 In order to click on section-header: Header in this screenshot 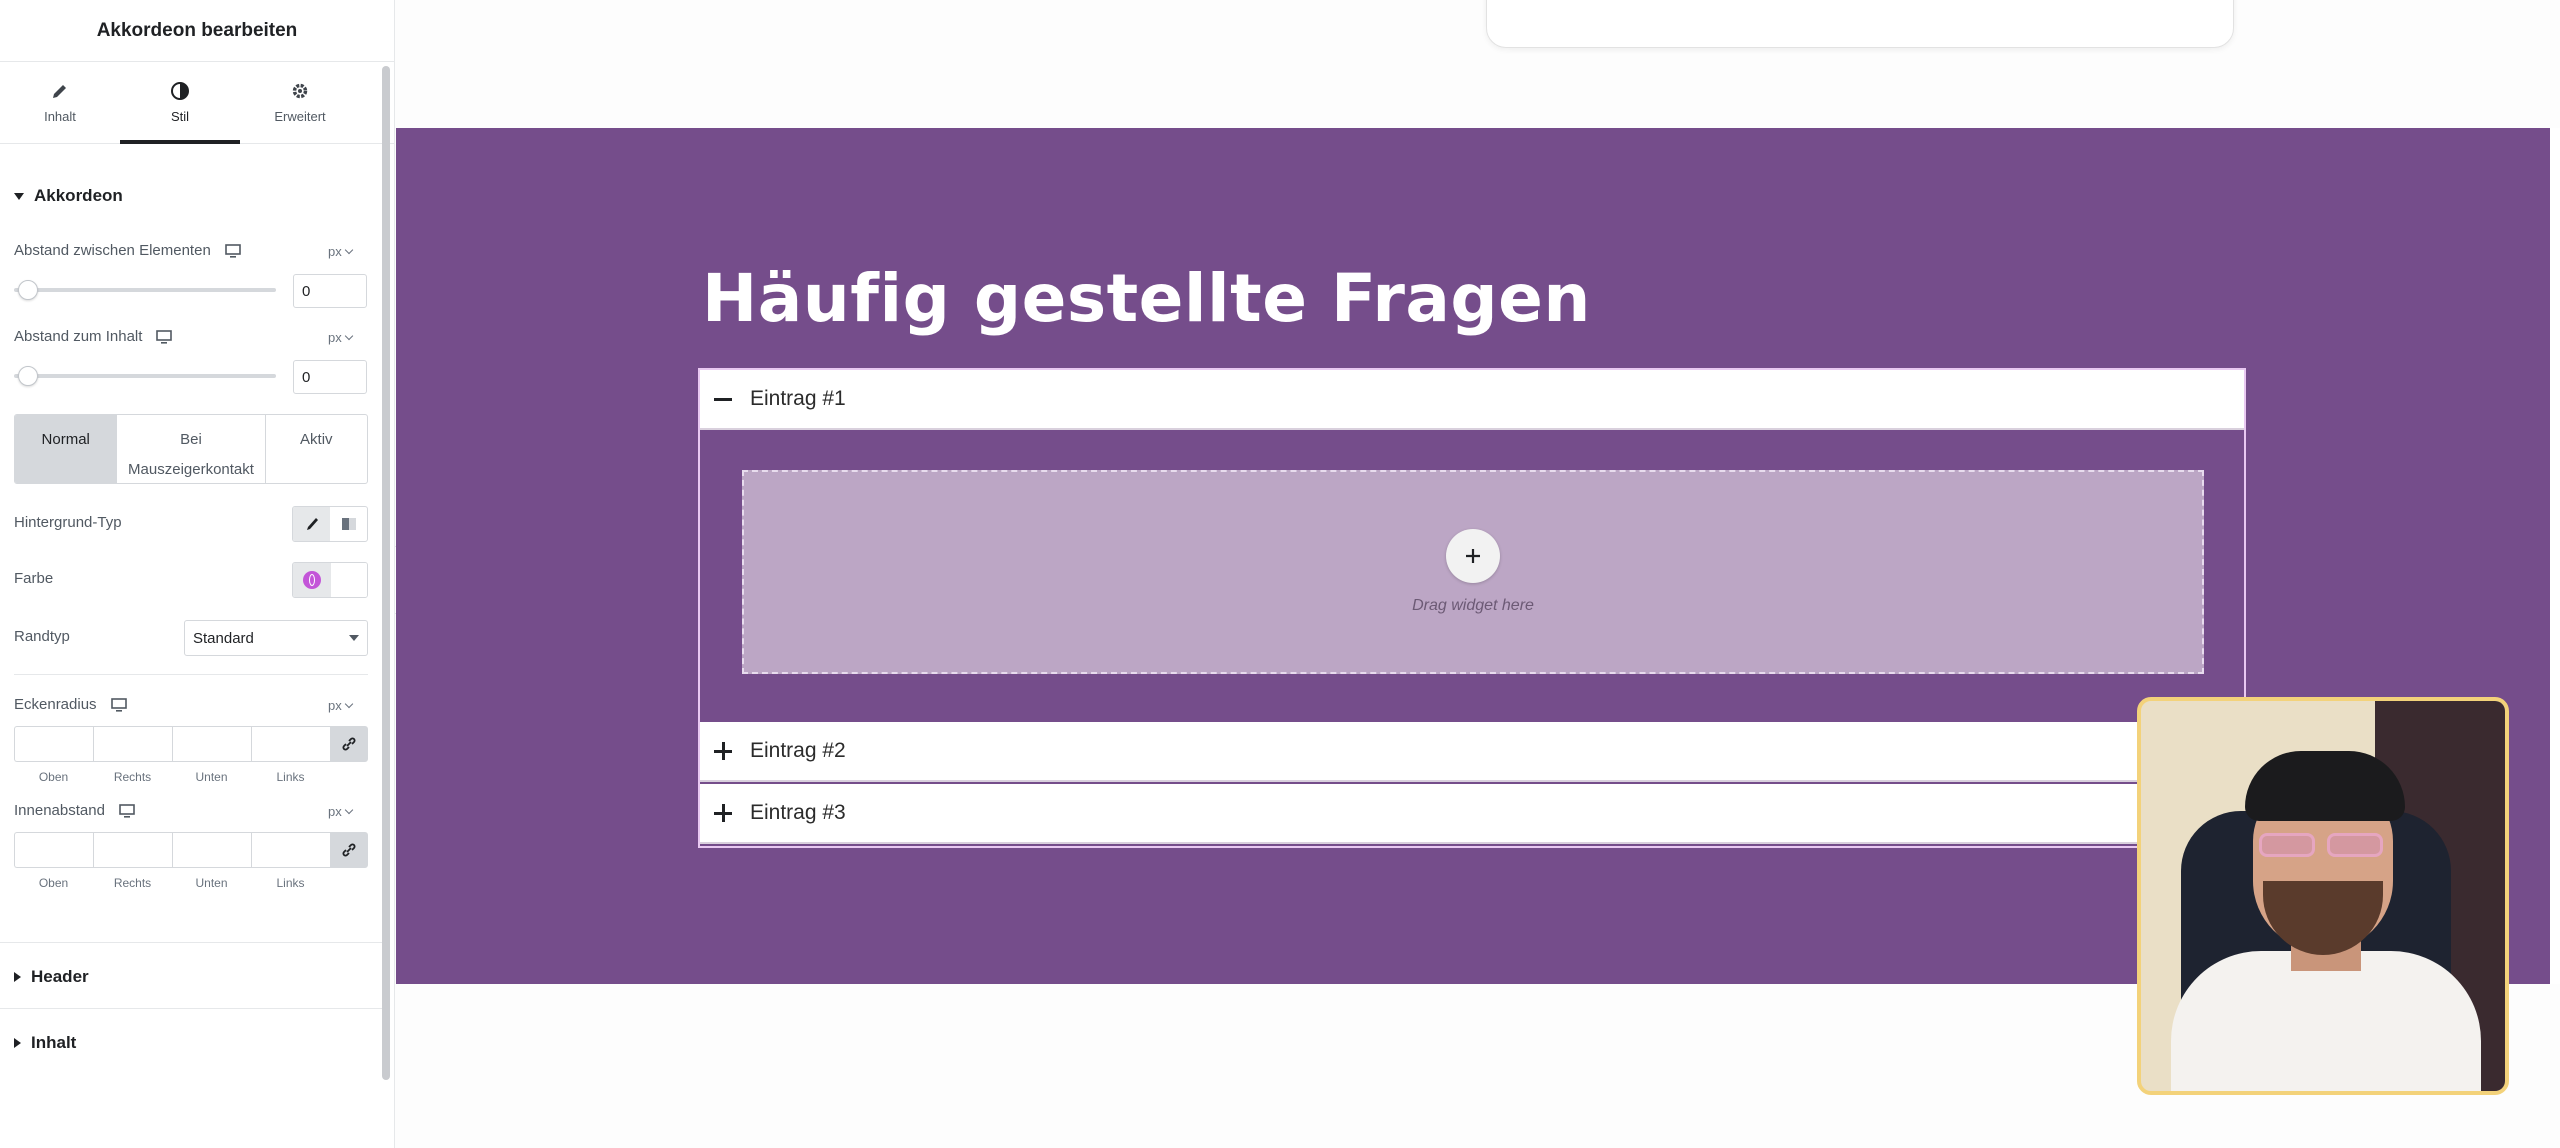, I will do `click(51, 977)`.